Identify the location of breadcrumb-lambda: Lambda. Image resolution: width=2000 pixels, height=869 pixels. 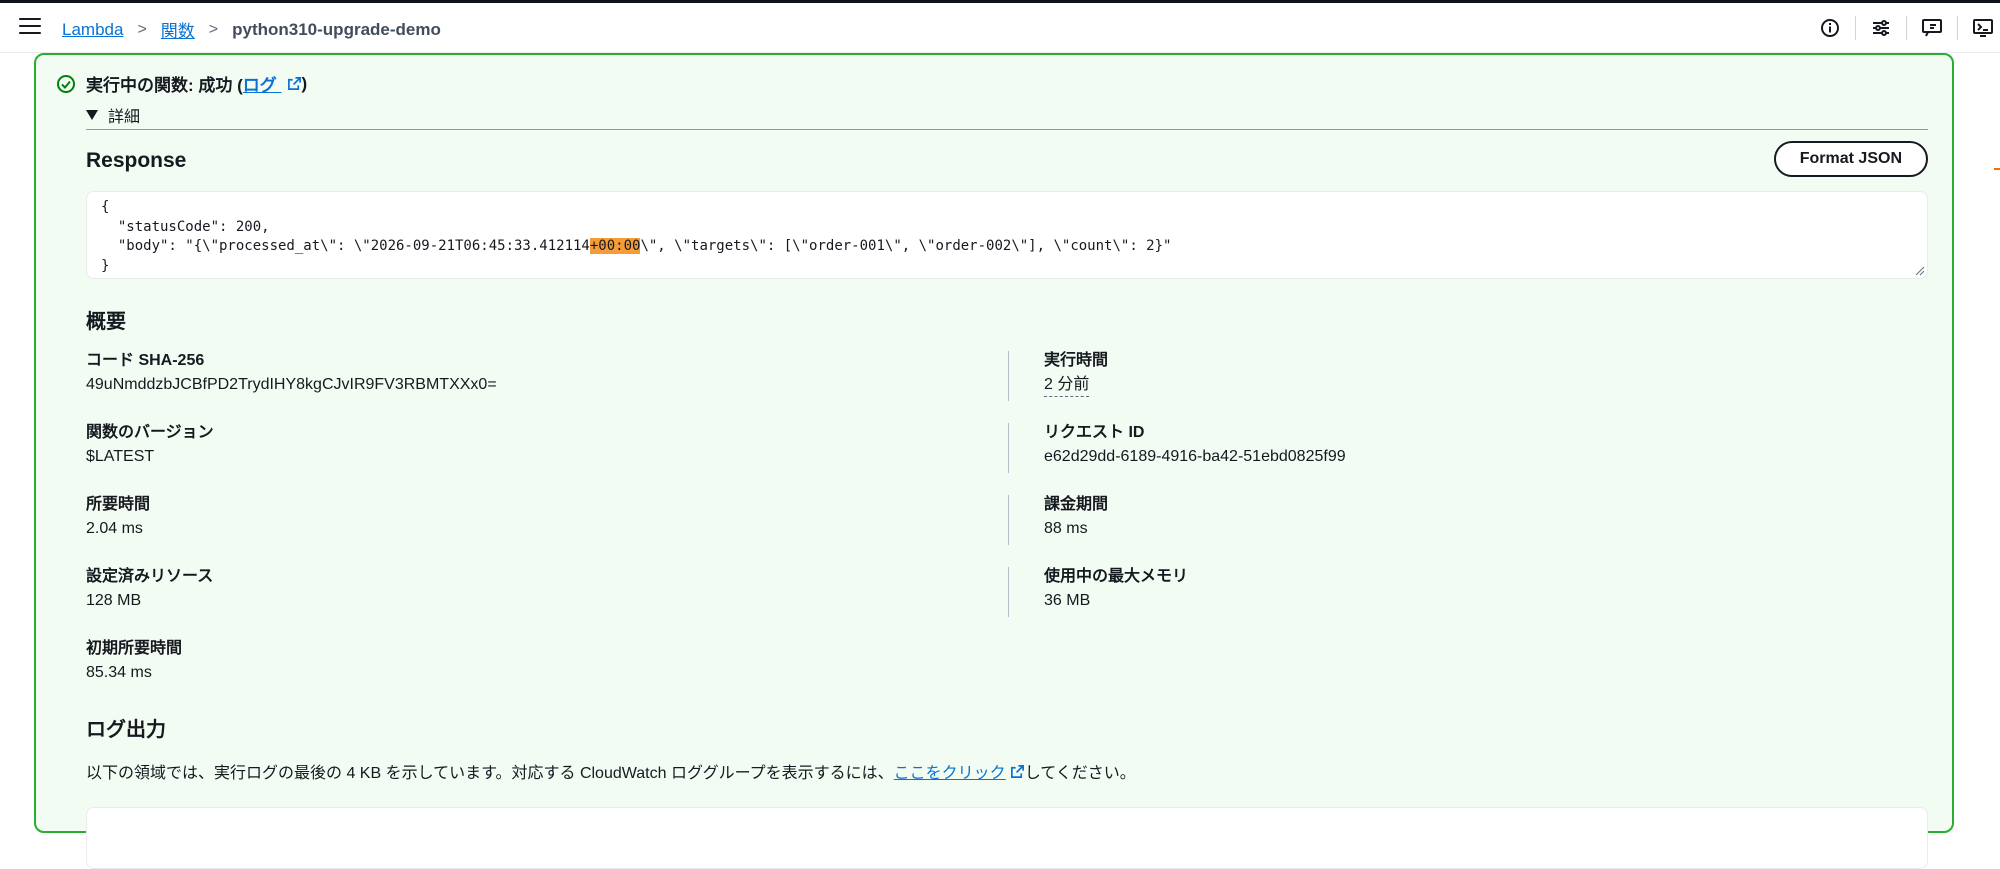
(92, 30).